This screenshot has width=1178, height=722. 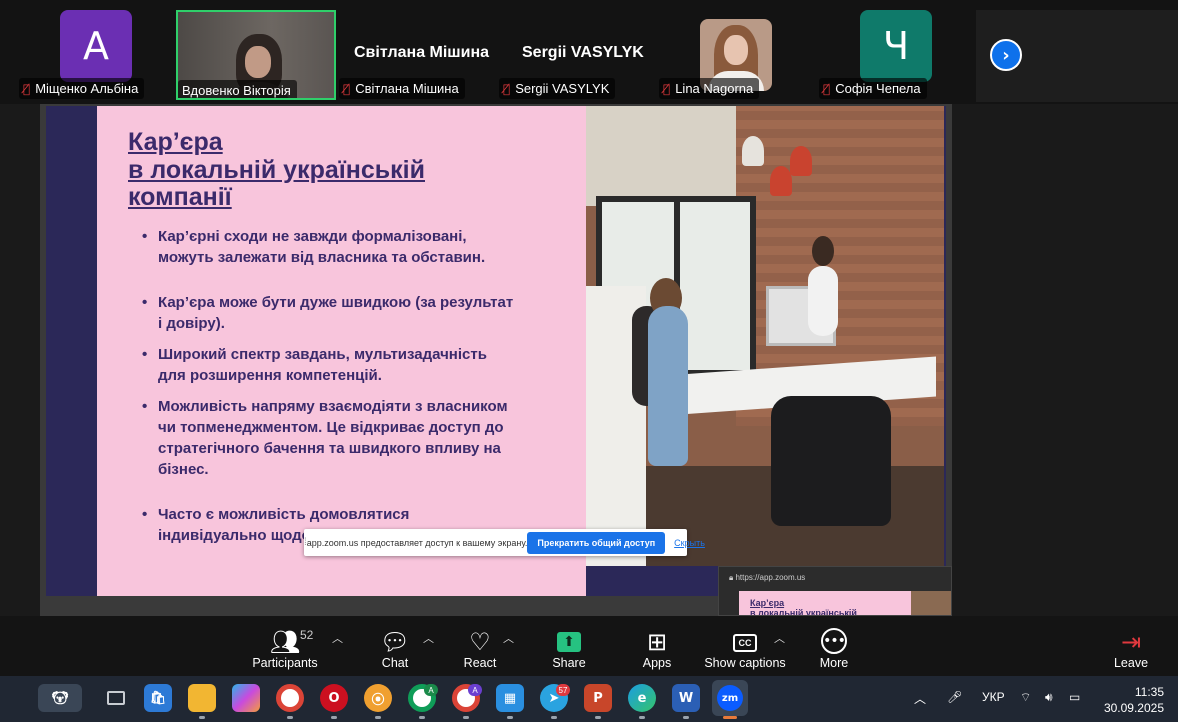 What do you see at coordinates (598, 698) in the screenshot?
I see `powerpoint-icon: P` at bounding box center [598, 698].